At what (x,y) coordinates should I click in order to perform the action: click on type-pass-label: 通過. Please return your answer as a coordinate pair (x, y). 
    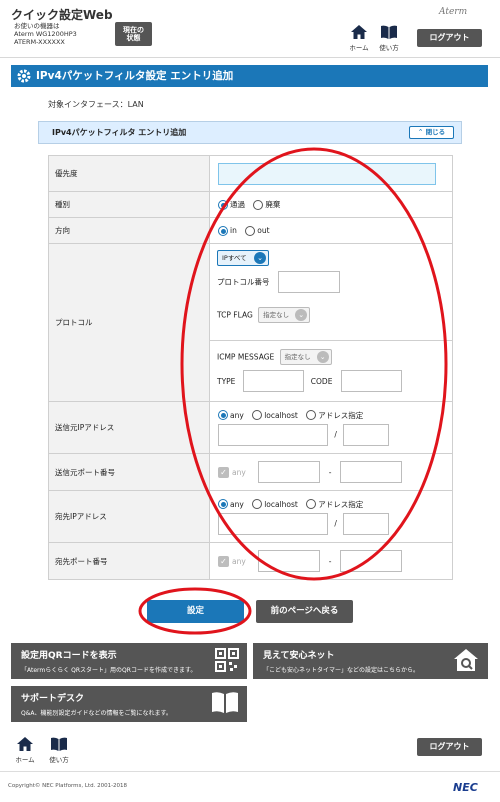
    Looking at the image, I should click on (237, 204).